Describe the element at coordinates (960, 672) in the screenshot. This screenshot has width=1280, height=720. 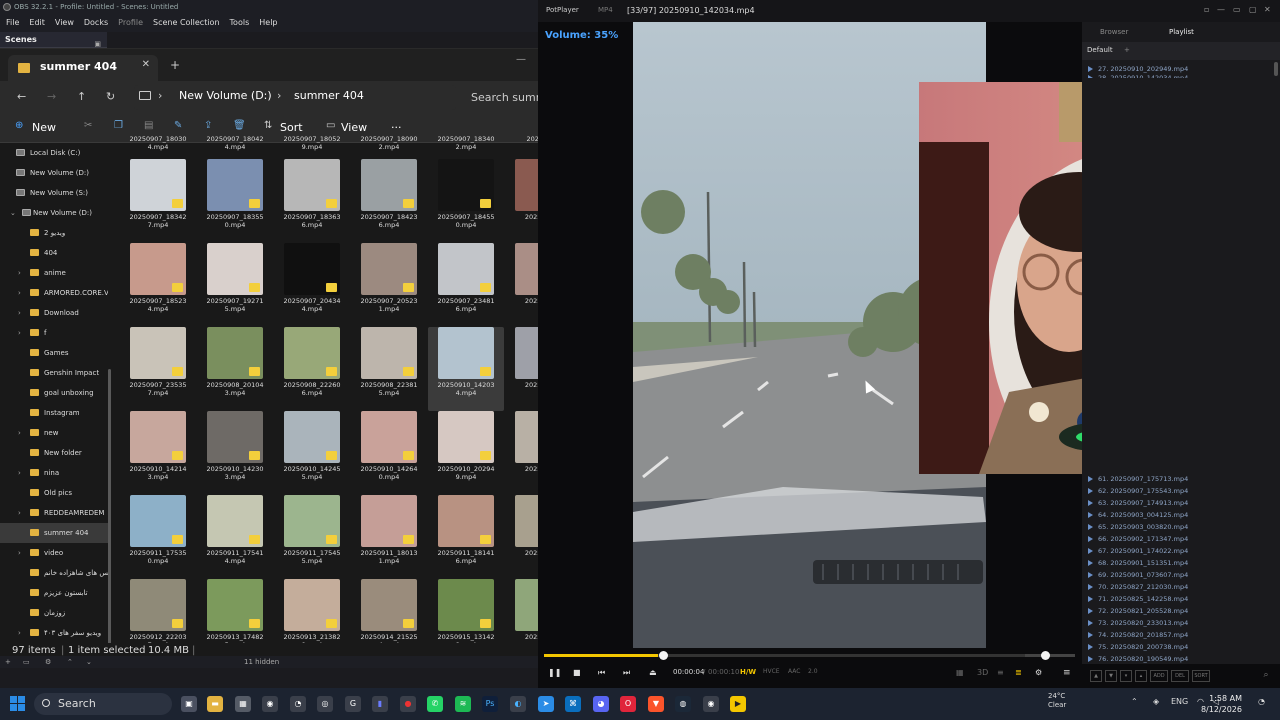
I see `capture-icon: ▦` at that location.